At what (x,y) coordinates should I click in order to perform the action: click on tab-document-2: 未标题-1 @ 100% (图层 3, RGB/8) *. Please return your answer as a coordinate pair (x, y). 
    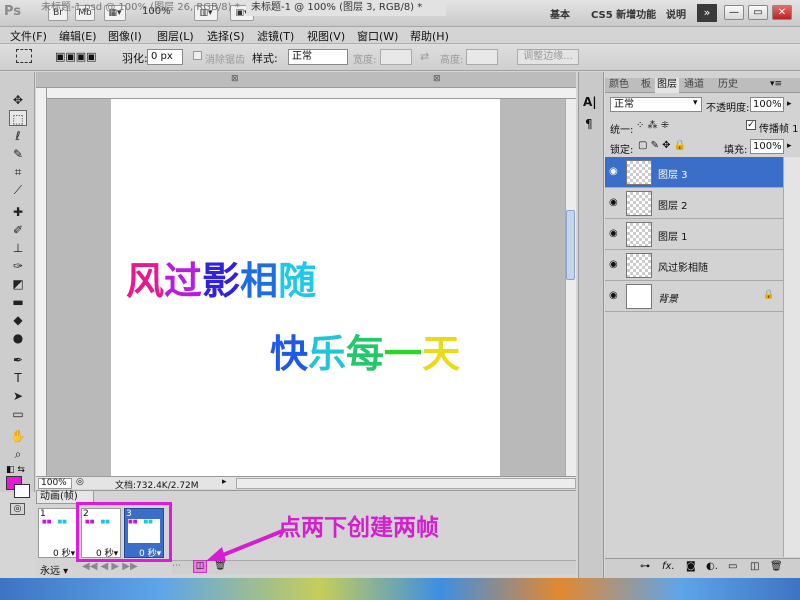
    Looking at the image, I should click on (346, 8).